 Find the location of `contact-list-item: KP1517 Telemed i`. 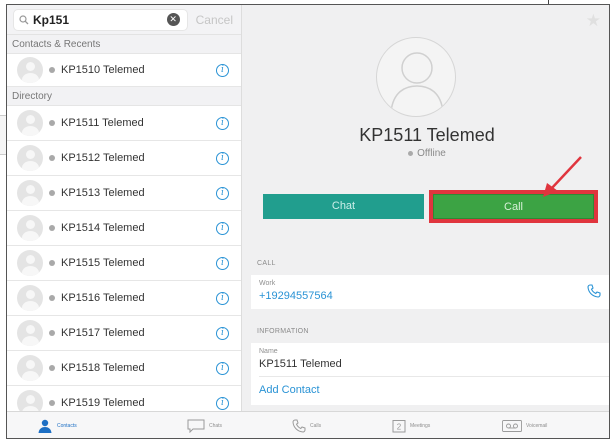

contact-list-item: KP1517 Telemed i is located at coordinates (124, 333).